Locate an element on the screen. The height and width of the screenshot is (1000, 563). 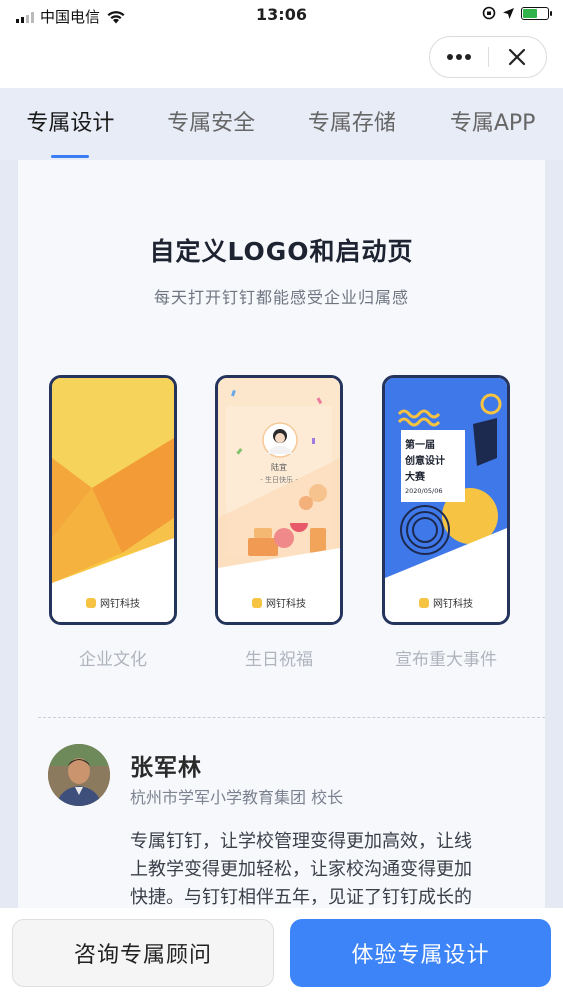
event-splash-art is located at coordinates (446, 500).